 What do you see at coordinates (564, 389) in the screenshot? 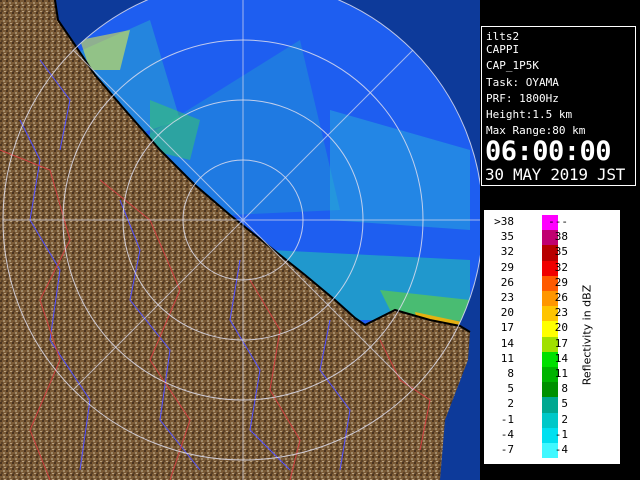
I see `legend-high-value: 8` at bounding box center [564, 389].